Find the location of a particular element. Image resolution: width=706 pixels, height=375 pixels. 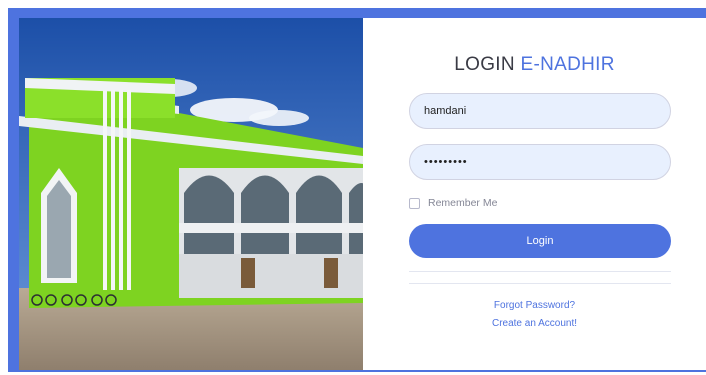

forgot-password-link: Forgot Password? is located at coordinates (534, 305).